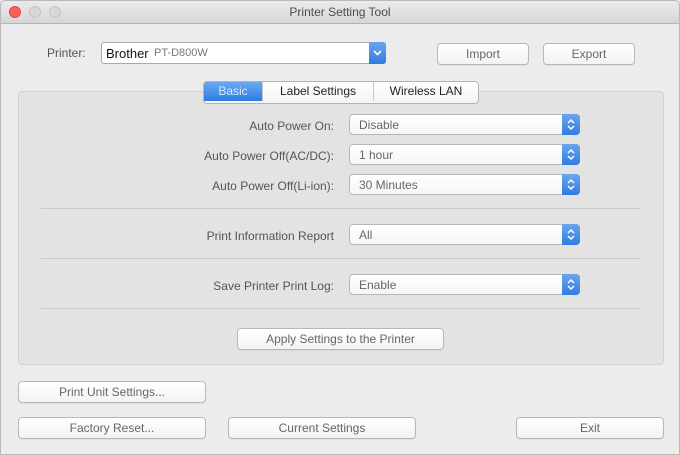 The height and width of the screenshot is (455, 680). Describe the element at coordinates (317, 91) in the screenshot. I see `tab-label-settings: Label Settings` at that location.